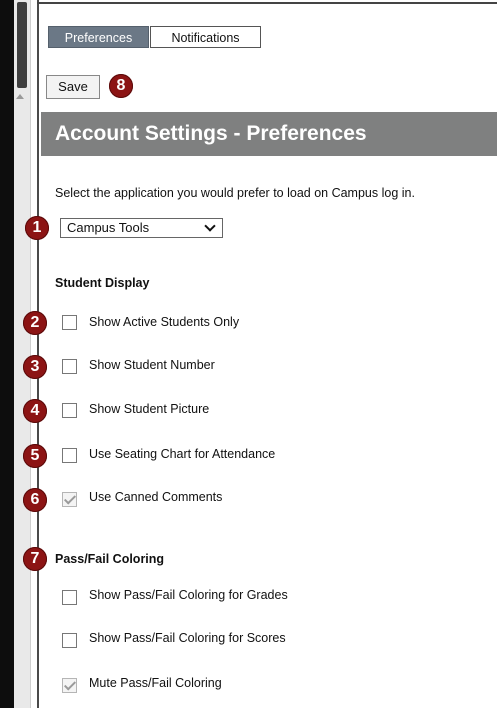  Describe the element at coordinates (22, 354) in the screenshot. I see `scrollbar-track` at that location.